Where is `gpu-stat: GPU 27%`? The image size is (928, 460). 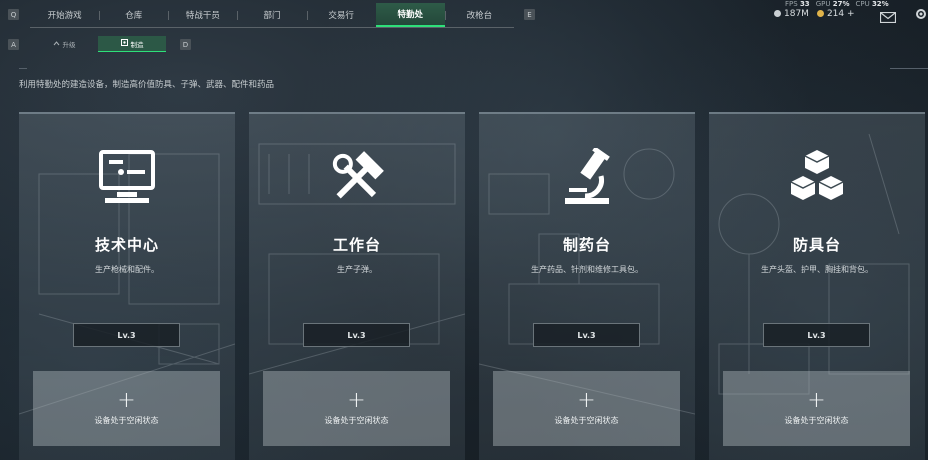 gpu-stat: GPU 27% is located at coordinates (833, 4).